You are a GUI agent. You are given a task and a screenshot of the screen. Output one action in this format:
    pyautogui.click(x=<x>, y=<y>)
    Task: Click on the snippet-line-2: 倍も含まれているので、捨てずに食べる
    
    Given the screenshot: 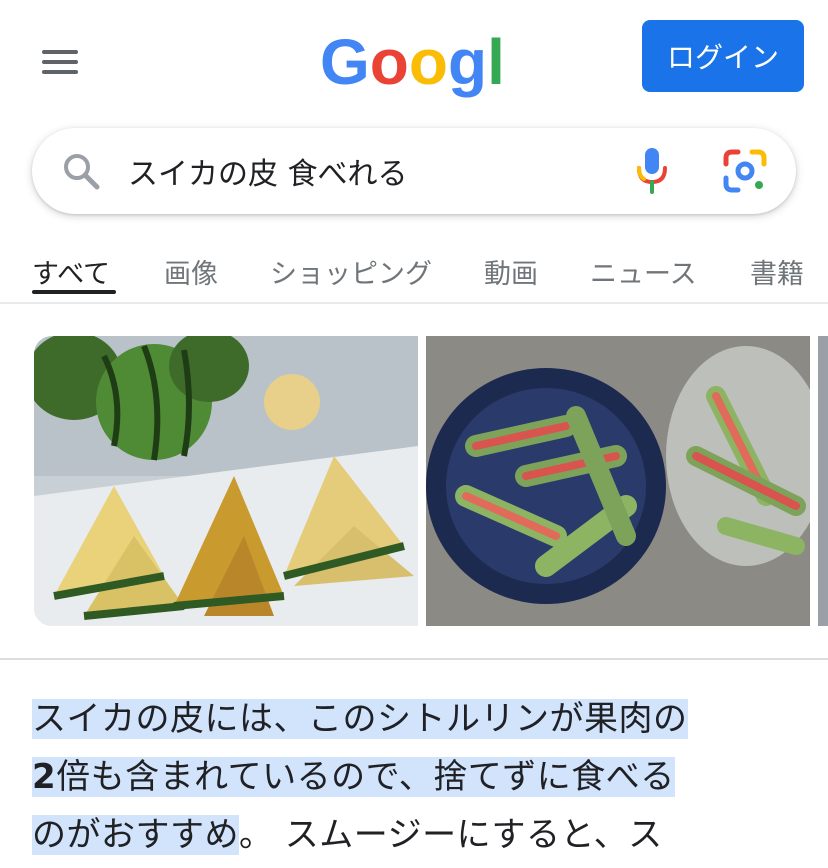 What is the action you would take?
    pyautogui.click(x=365, y=777)
    